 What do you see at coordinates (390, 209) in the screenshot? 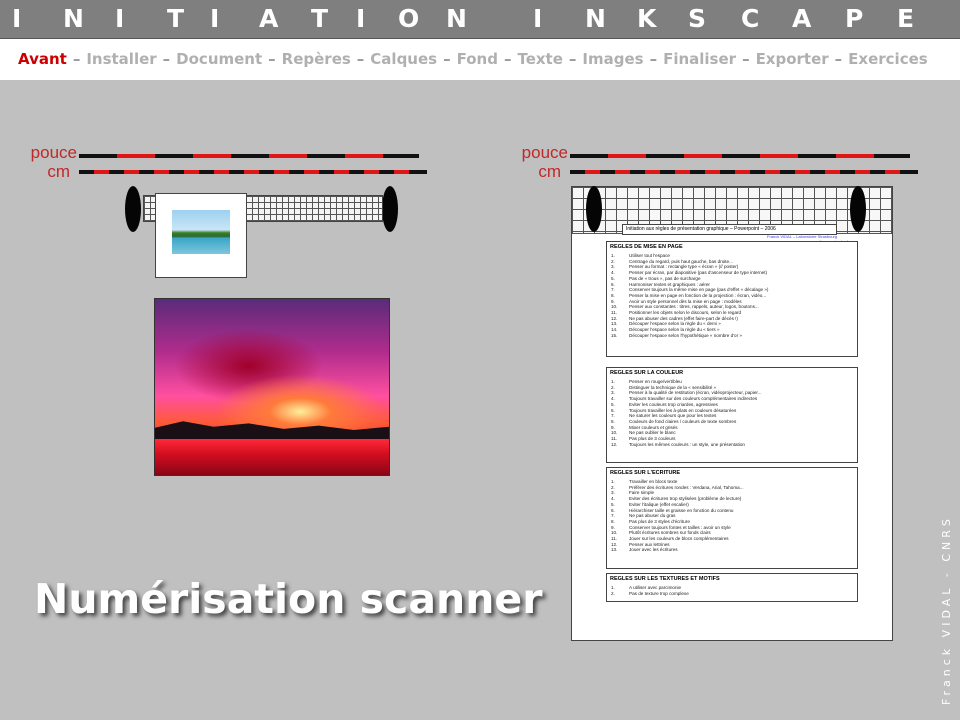
I see `scanner-grip-right` at bounding box center [390, 209].